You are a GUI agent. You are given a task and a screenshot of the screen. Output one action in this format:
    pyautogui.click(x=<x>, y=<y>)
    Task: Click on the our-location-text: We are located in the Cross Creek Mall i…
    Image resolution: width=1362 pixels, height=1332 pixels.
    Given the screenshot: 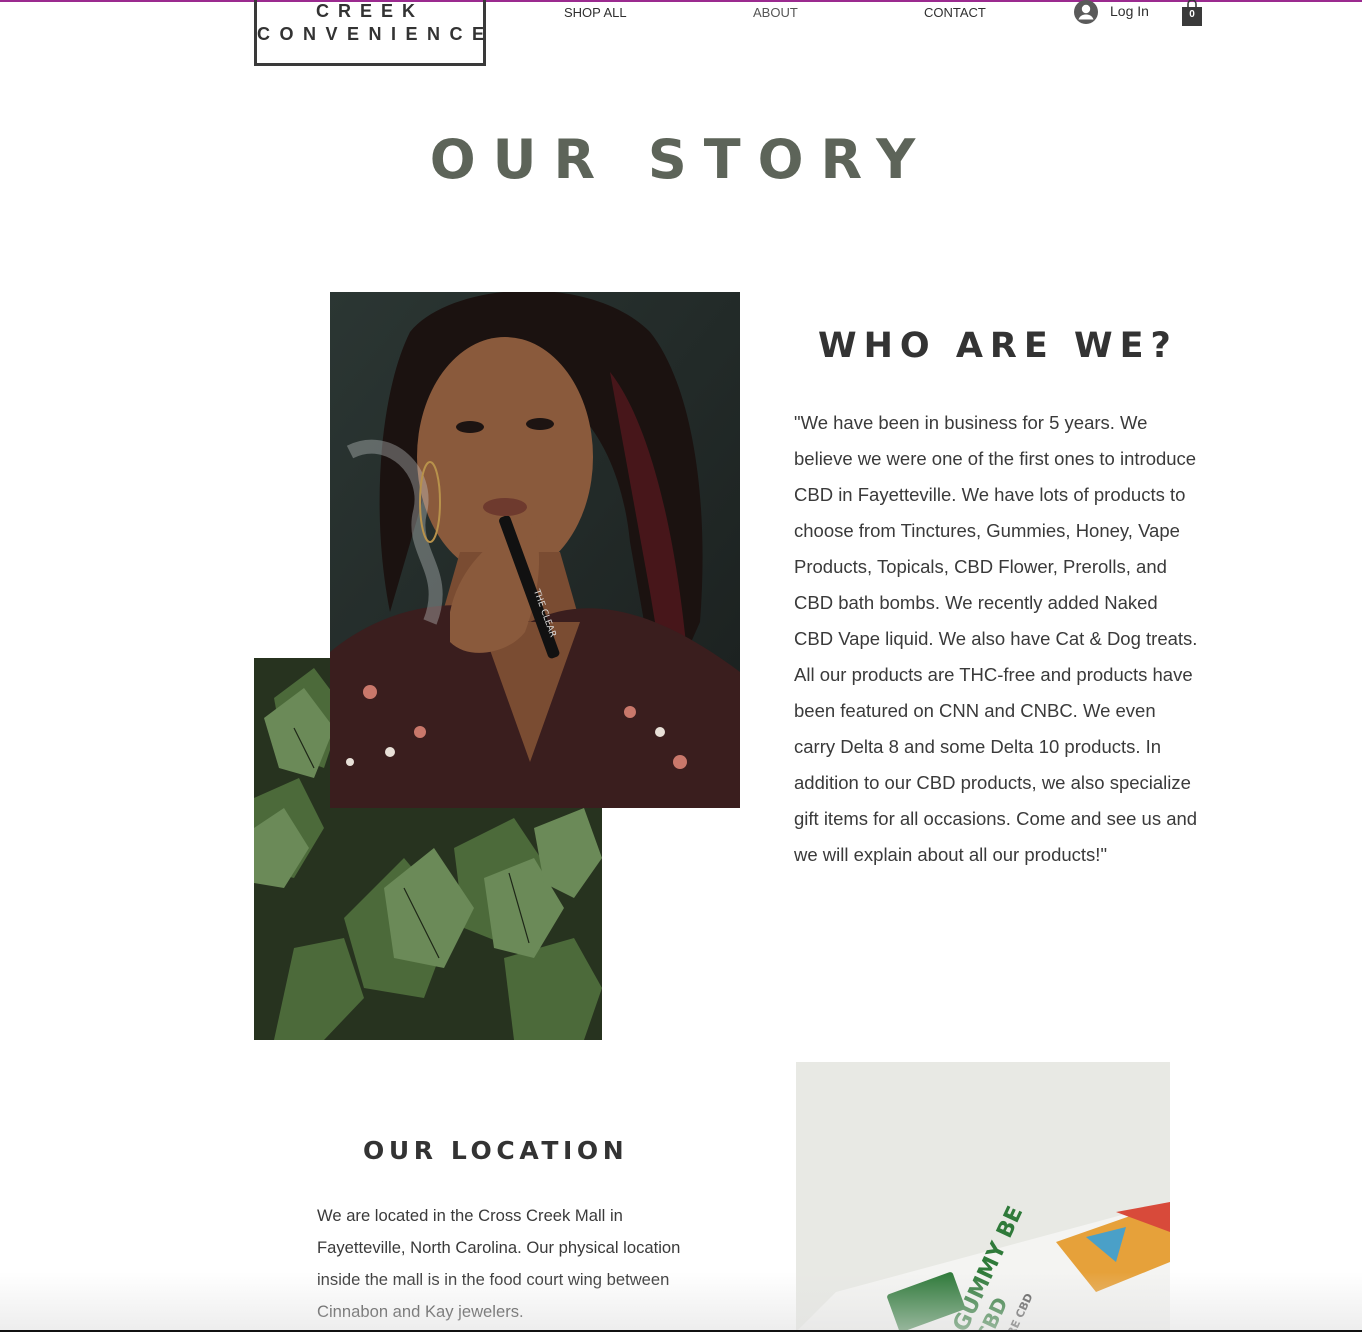 What is the action you would take?
    pyautogui.click(x=499, y=1263)
    